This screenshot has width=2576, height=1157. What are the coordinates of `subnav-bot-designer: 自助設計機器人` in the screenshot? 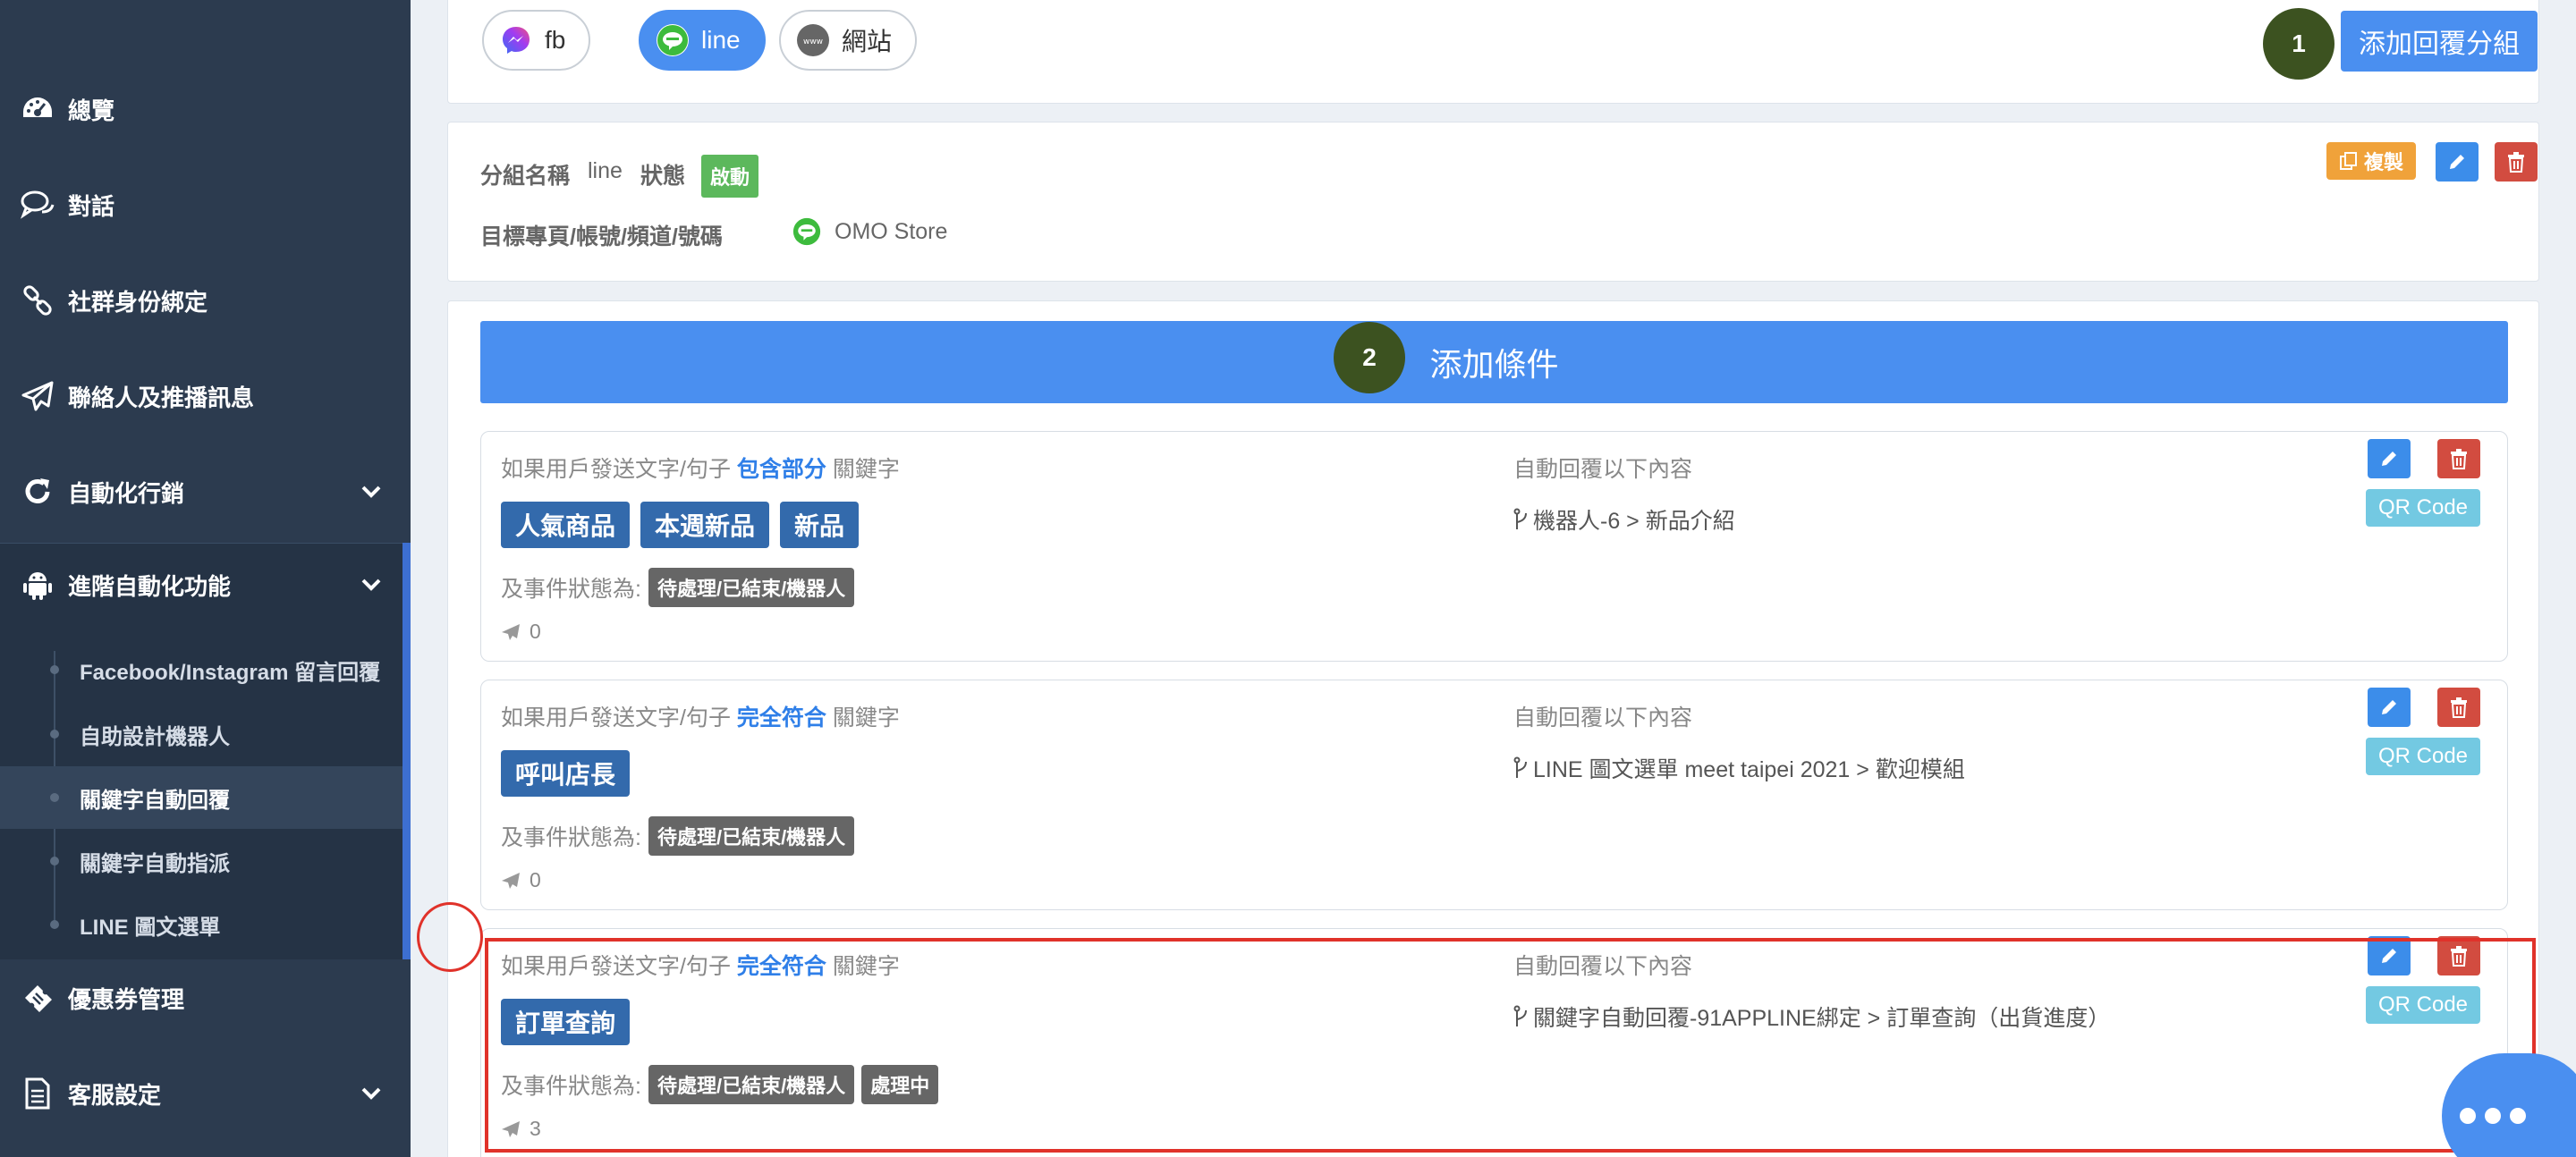 It's located at (201, 734).